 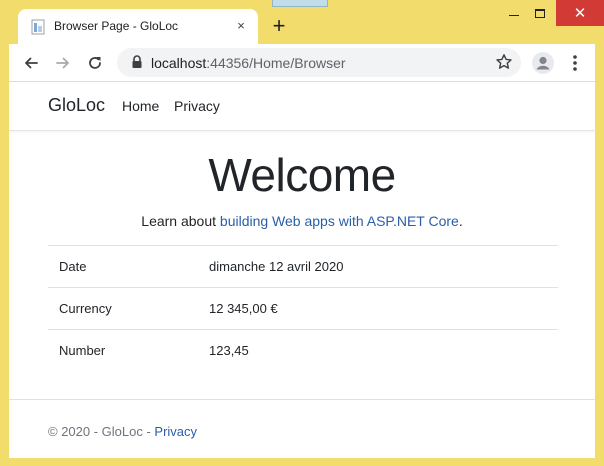 I want to click on tab-close-icon: ×, so click(x=241, y=26).